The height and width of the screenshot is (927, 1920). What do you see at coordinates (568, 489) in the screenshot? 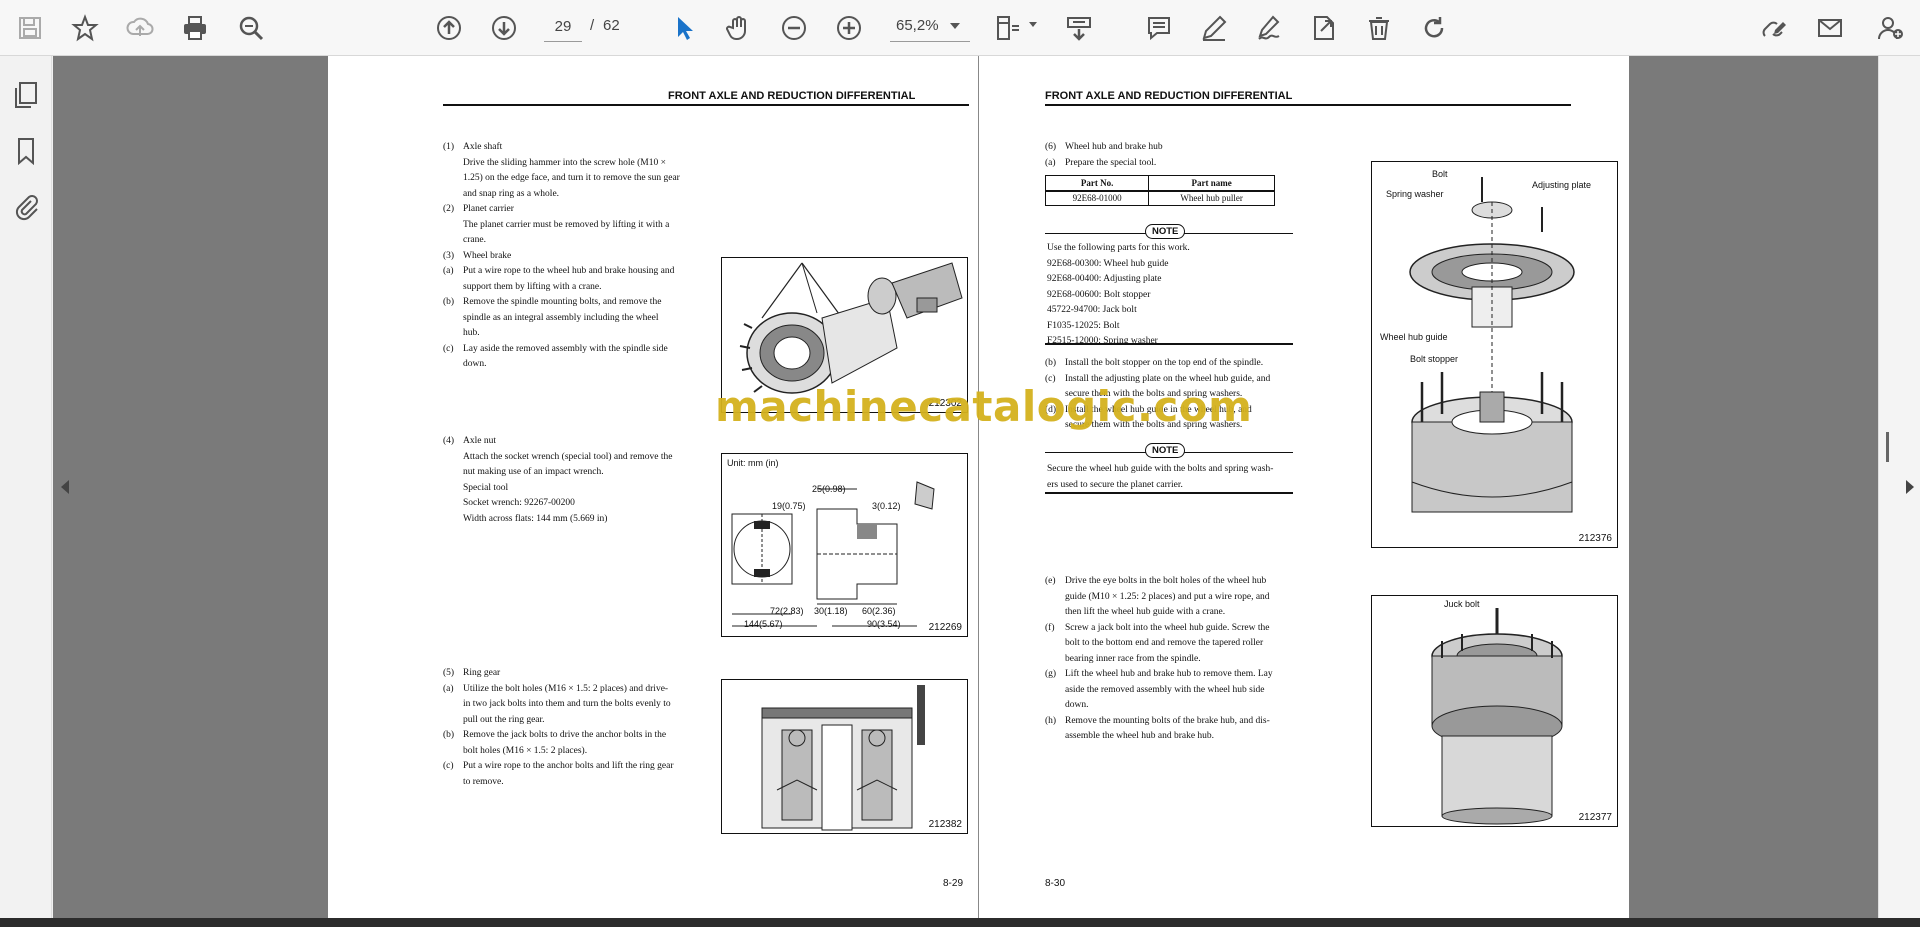
I see `text-line: Special tool` at bounding box center [568, 489].